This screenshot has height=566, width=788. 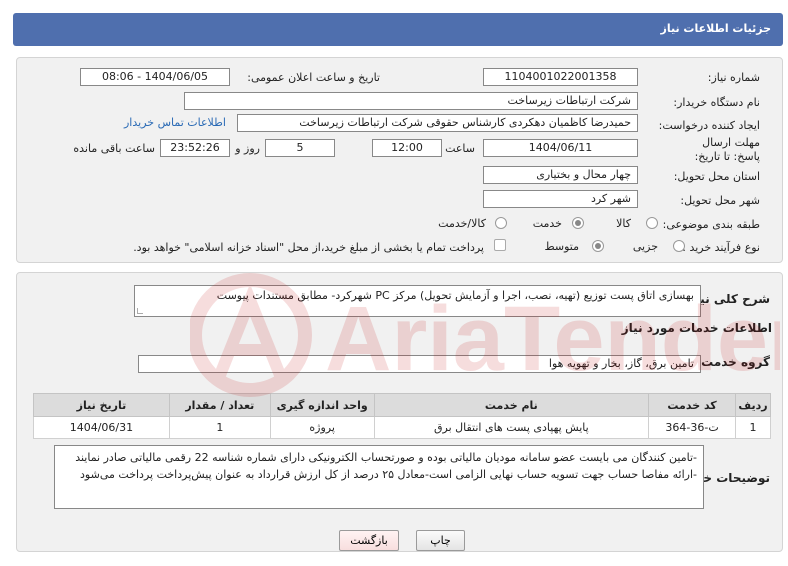 What do you see at coordinates (175, 122) in the screenshot?
I see `buyer-contact-link: اطلاعات تماس خریدار` at bounding box center [175, 122].